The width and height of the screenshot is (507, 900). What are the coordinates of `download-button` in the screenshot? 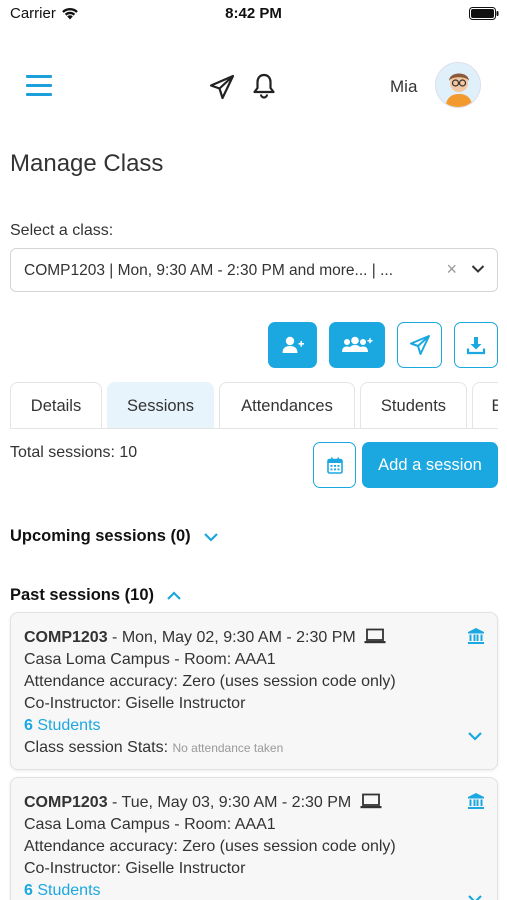 It's located at (476, 345).